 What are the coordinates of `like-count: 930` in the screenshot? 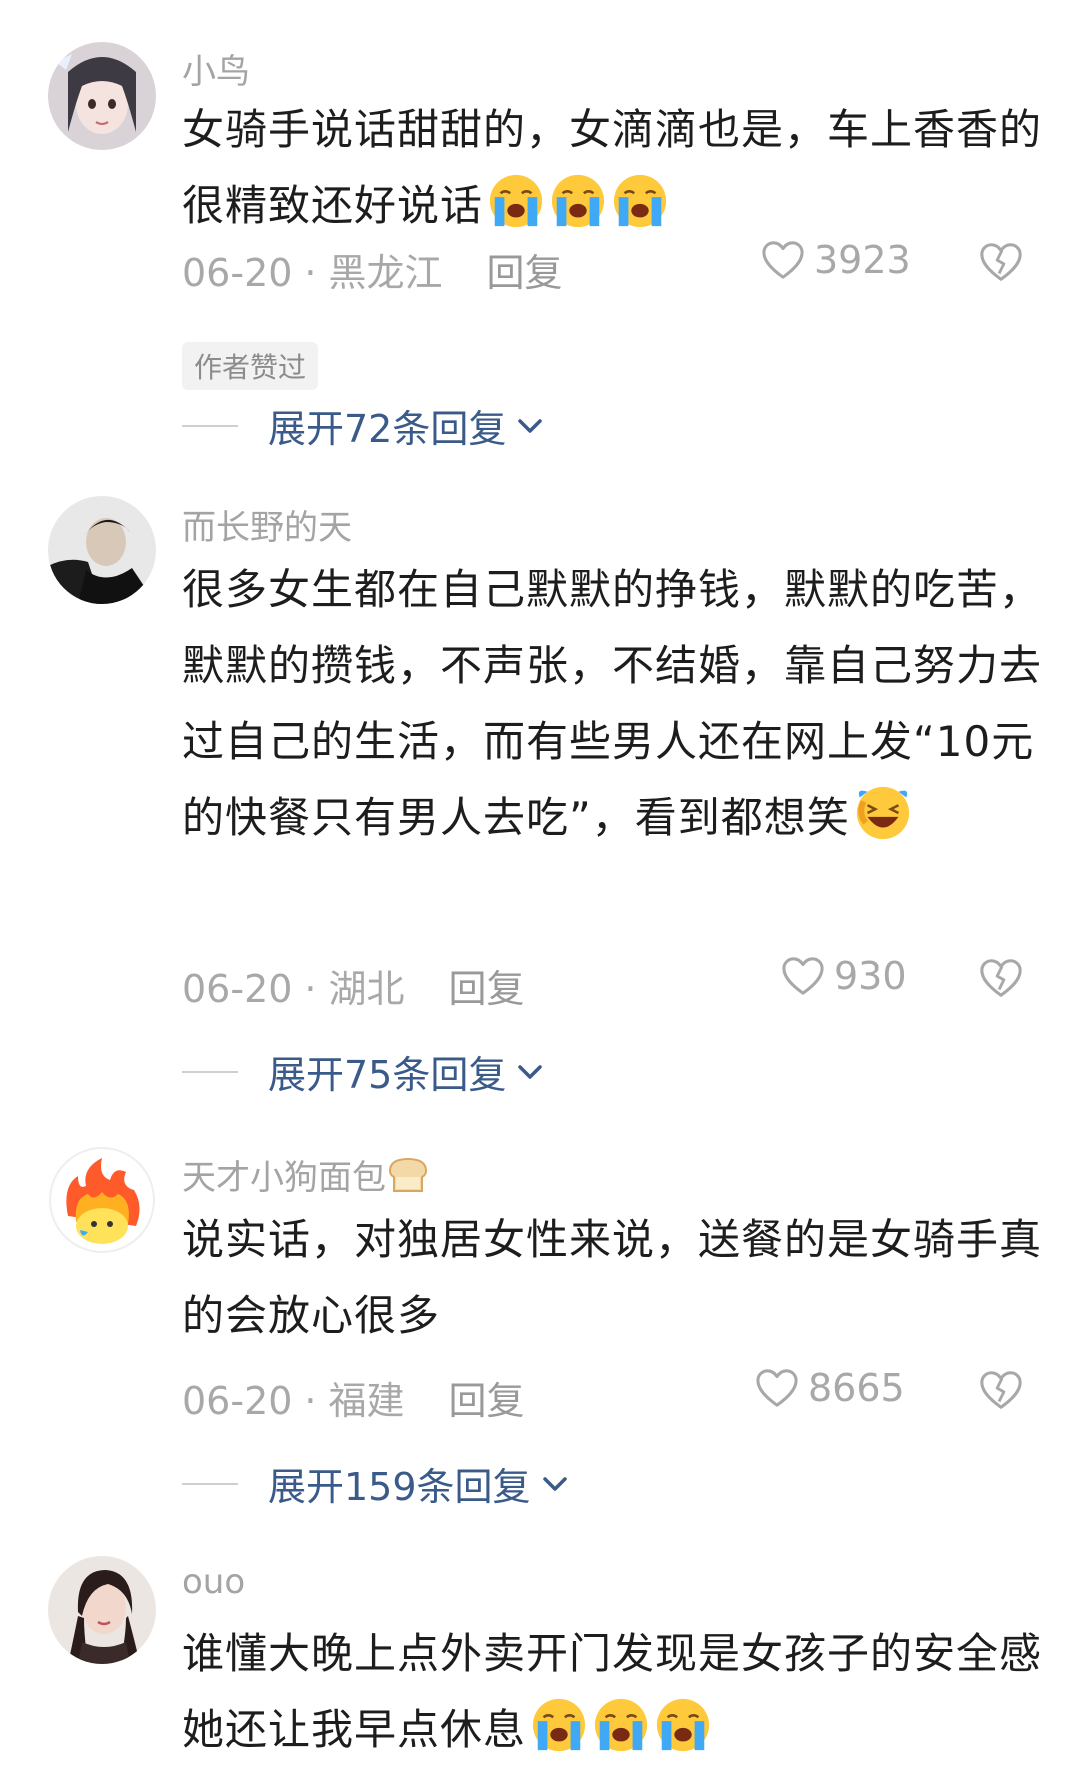 It's located at (870, 976).